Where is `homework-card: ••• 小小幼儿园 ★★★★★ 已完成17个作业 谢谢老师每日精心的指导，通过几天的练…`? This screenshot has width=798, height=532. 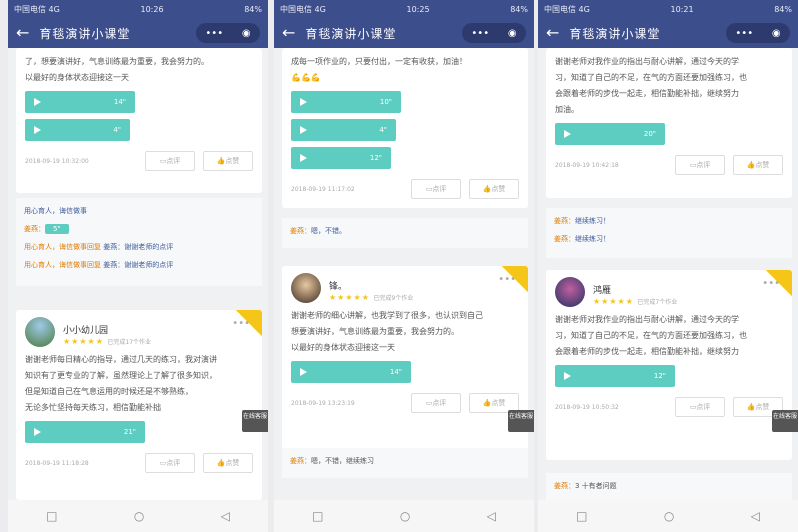
homework-card: ••• 小小幼儿园 ★★★★★ 已完成17个作业 谢谢老师每日精心的指导，通过几天的练… is located at coordinates (139, 405).